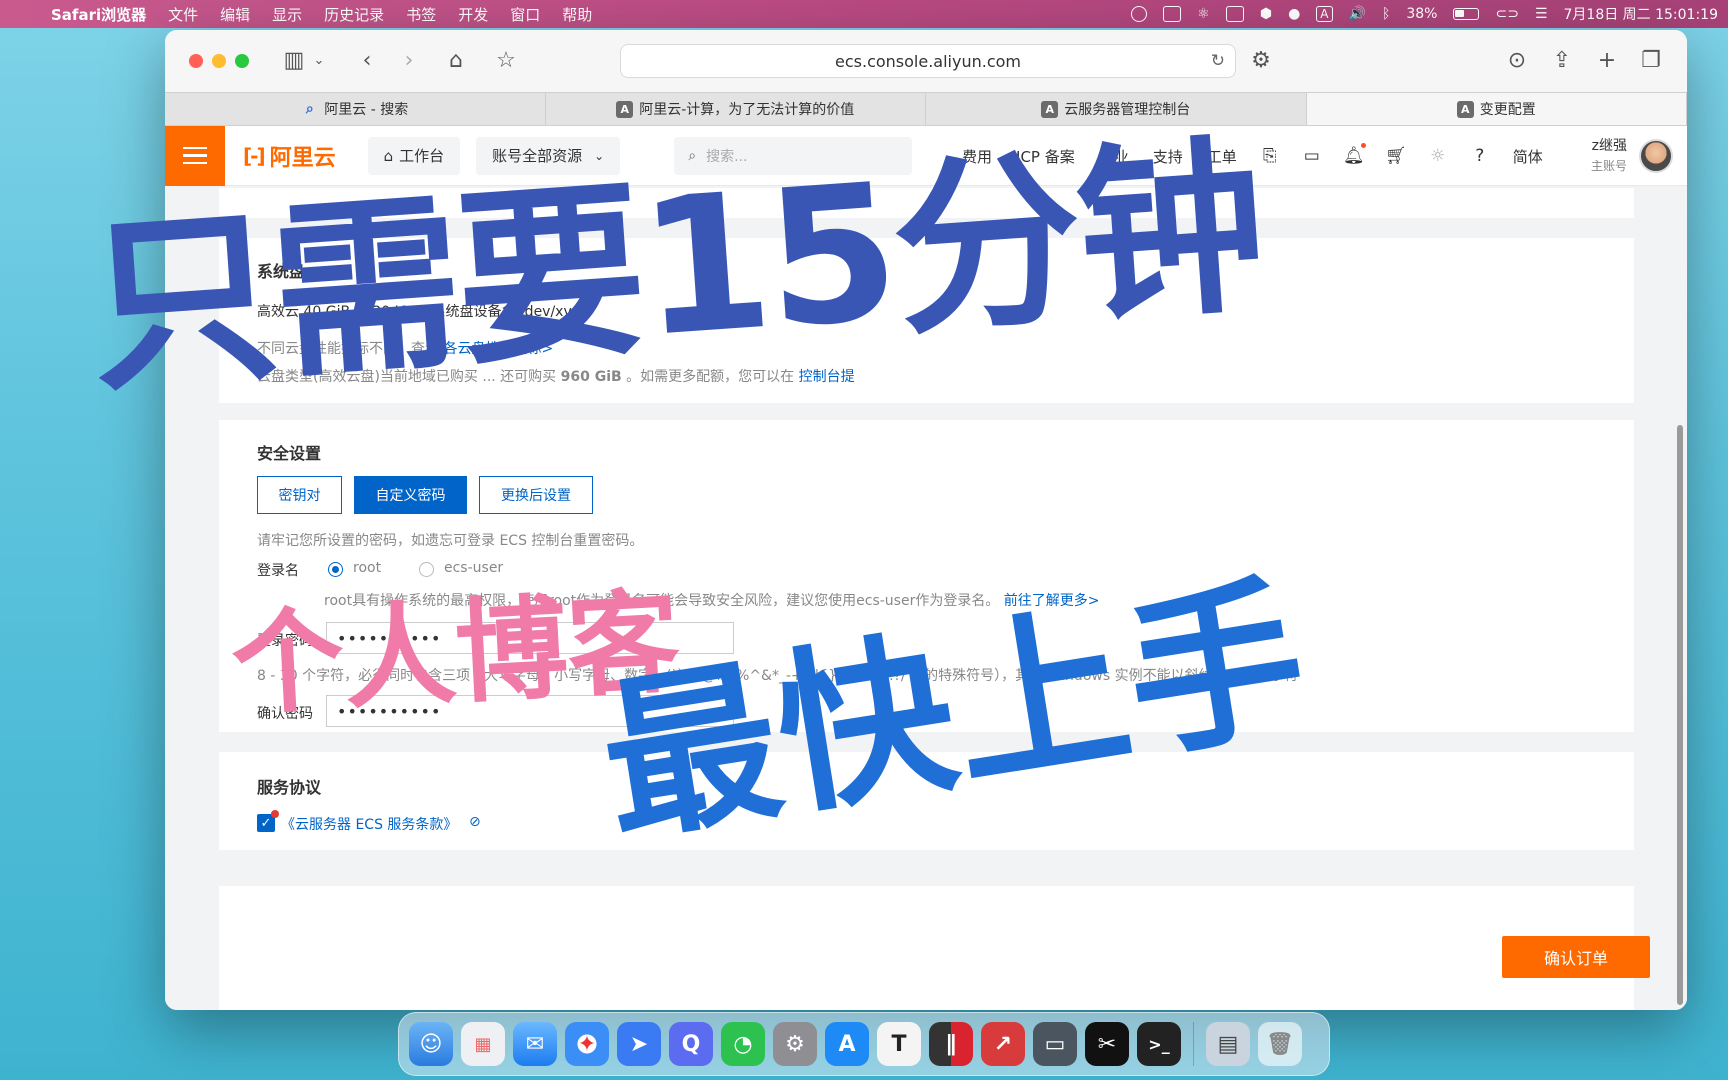  I want to click on remote-desktop-icon: ↗, so click(1003, 1044).